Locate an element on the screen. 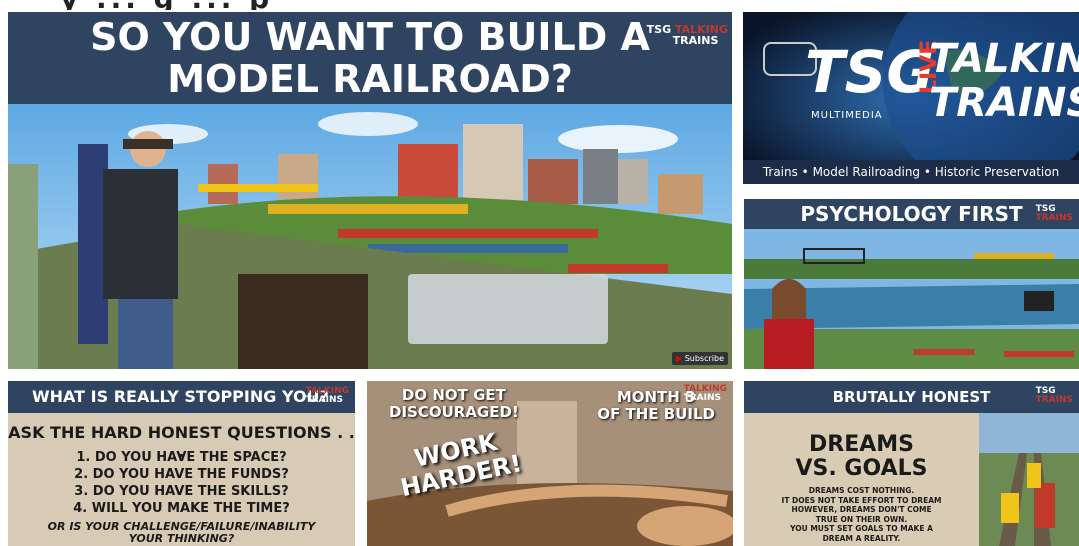 Image resolution: width=1079 pixels, height=546 pixels. honest-title-banner: BRUTALLY HONEST is located at coordinates (911, 397).